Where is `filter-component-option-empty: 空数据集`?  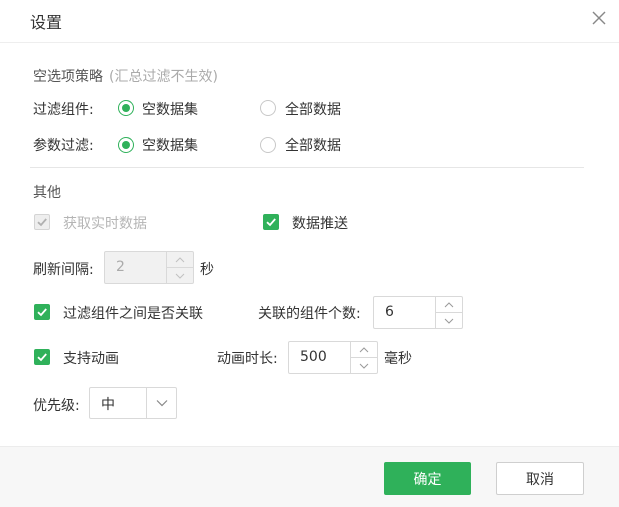
filter-component-option-empty: 空数据集 is located at coordinates (170, 109).